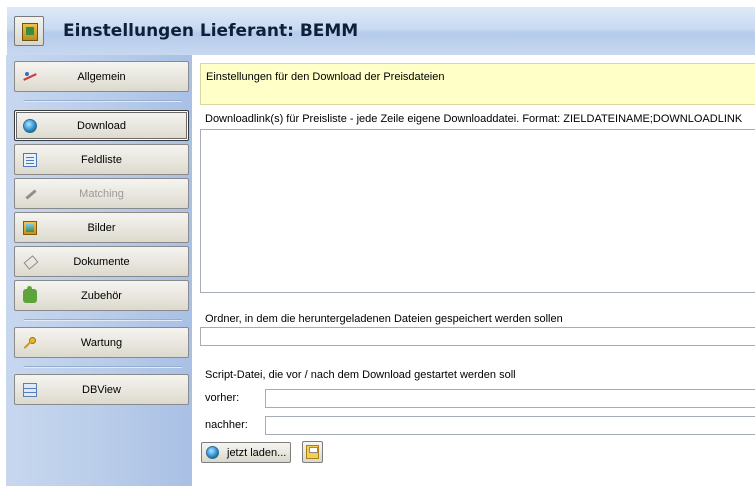  Describe the element at coordinates (510, 425) in the screenshot. I see `nachher-input` at that location.